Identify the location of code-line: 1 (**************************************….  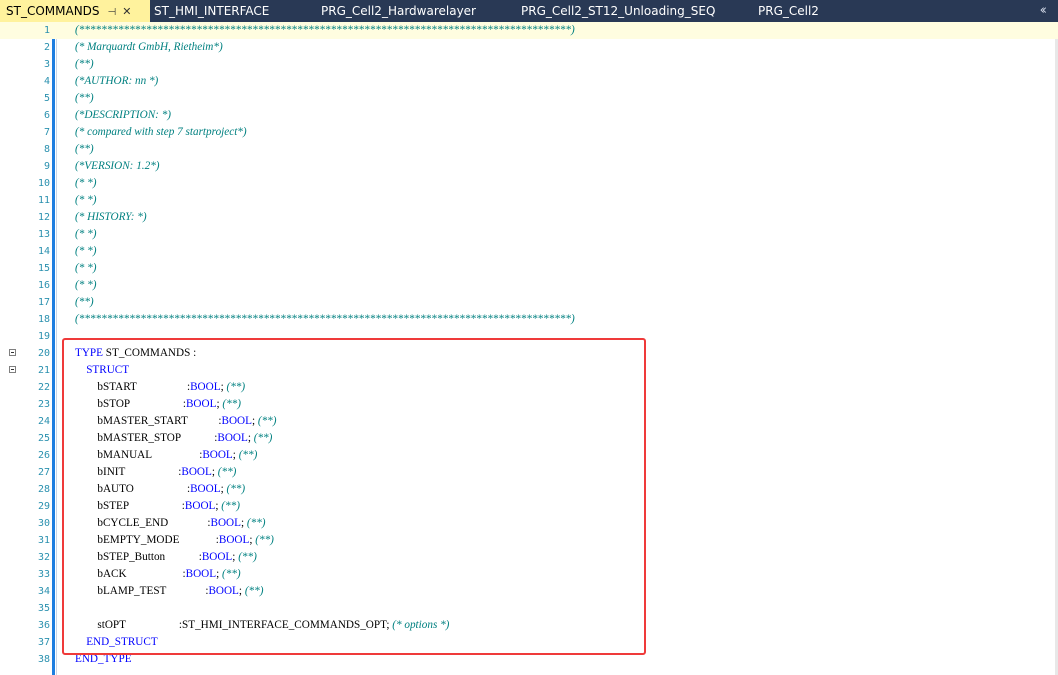
(529, 30).